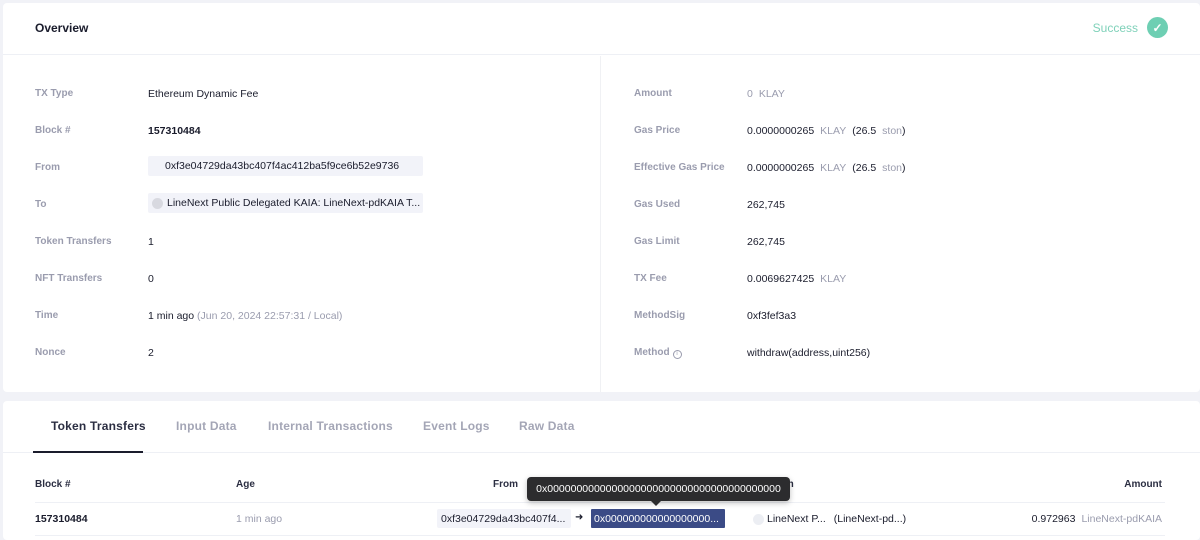  What do you see at coordinates (679, 167) in the screenshot?
I see `effective-gas-price-label: Effective Gas Price` at bounding box center [679, 167].